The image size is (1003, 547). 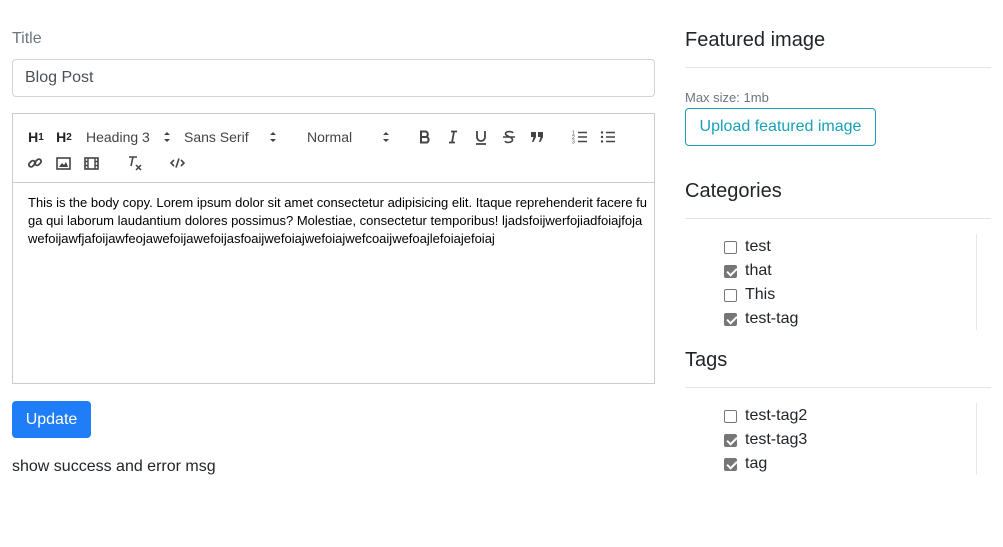 I want to click on svg-text: 3, so click(x=573, y=142).